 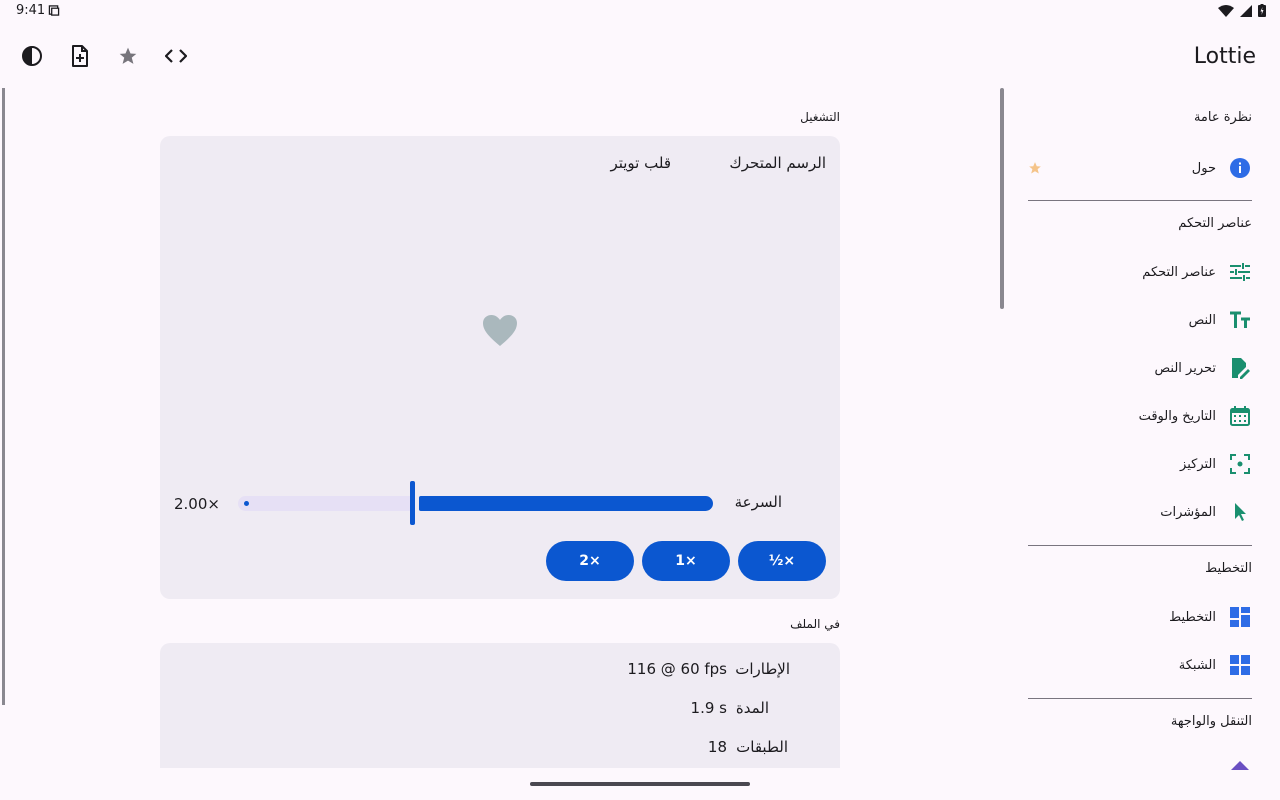 I want to click on layers-value: 18, so click(x=717, y=747).